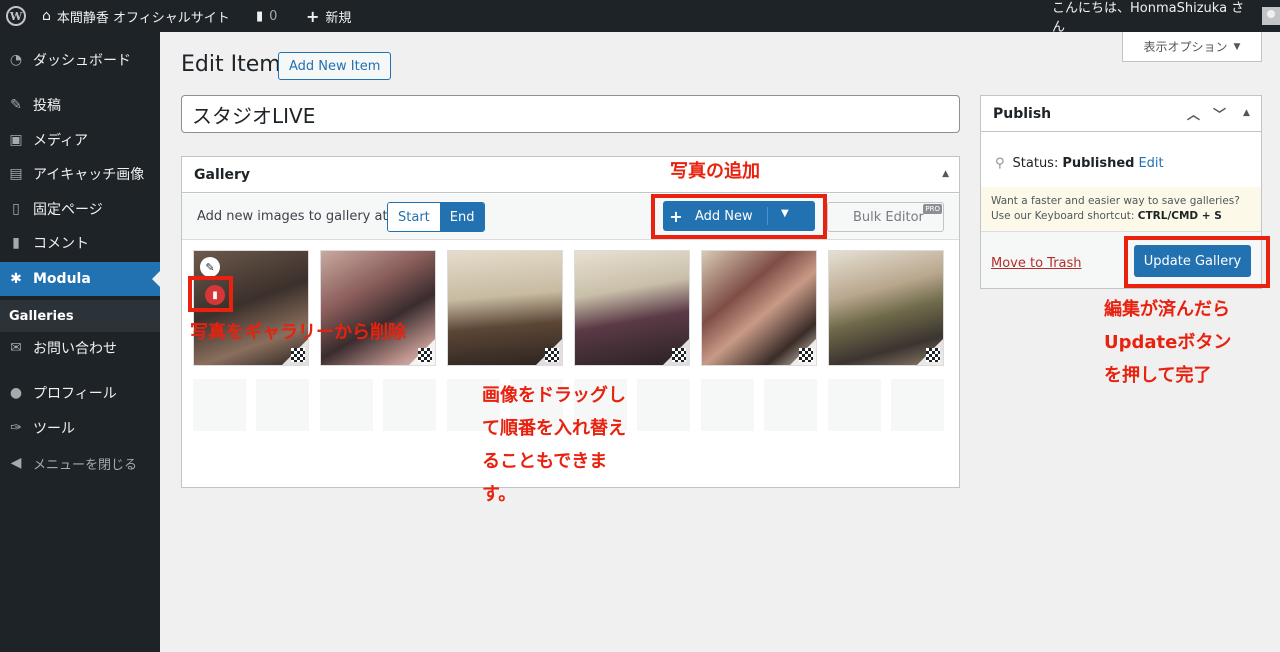  What do you see at coordinates (46, 16) in the screenshot?
I see `home-icon: ⌂` at bounding box center [46, 16].